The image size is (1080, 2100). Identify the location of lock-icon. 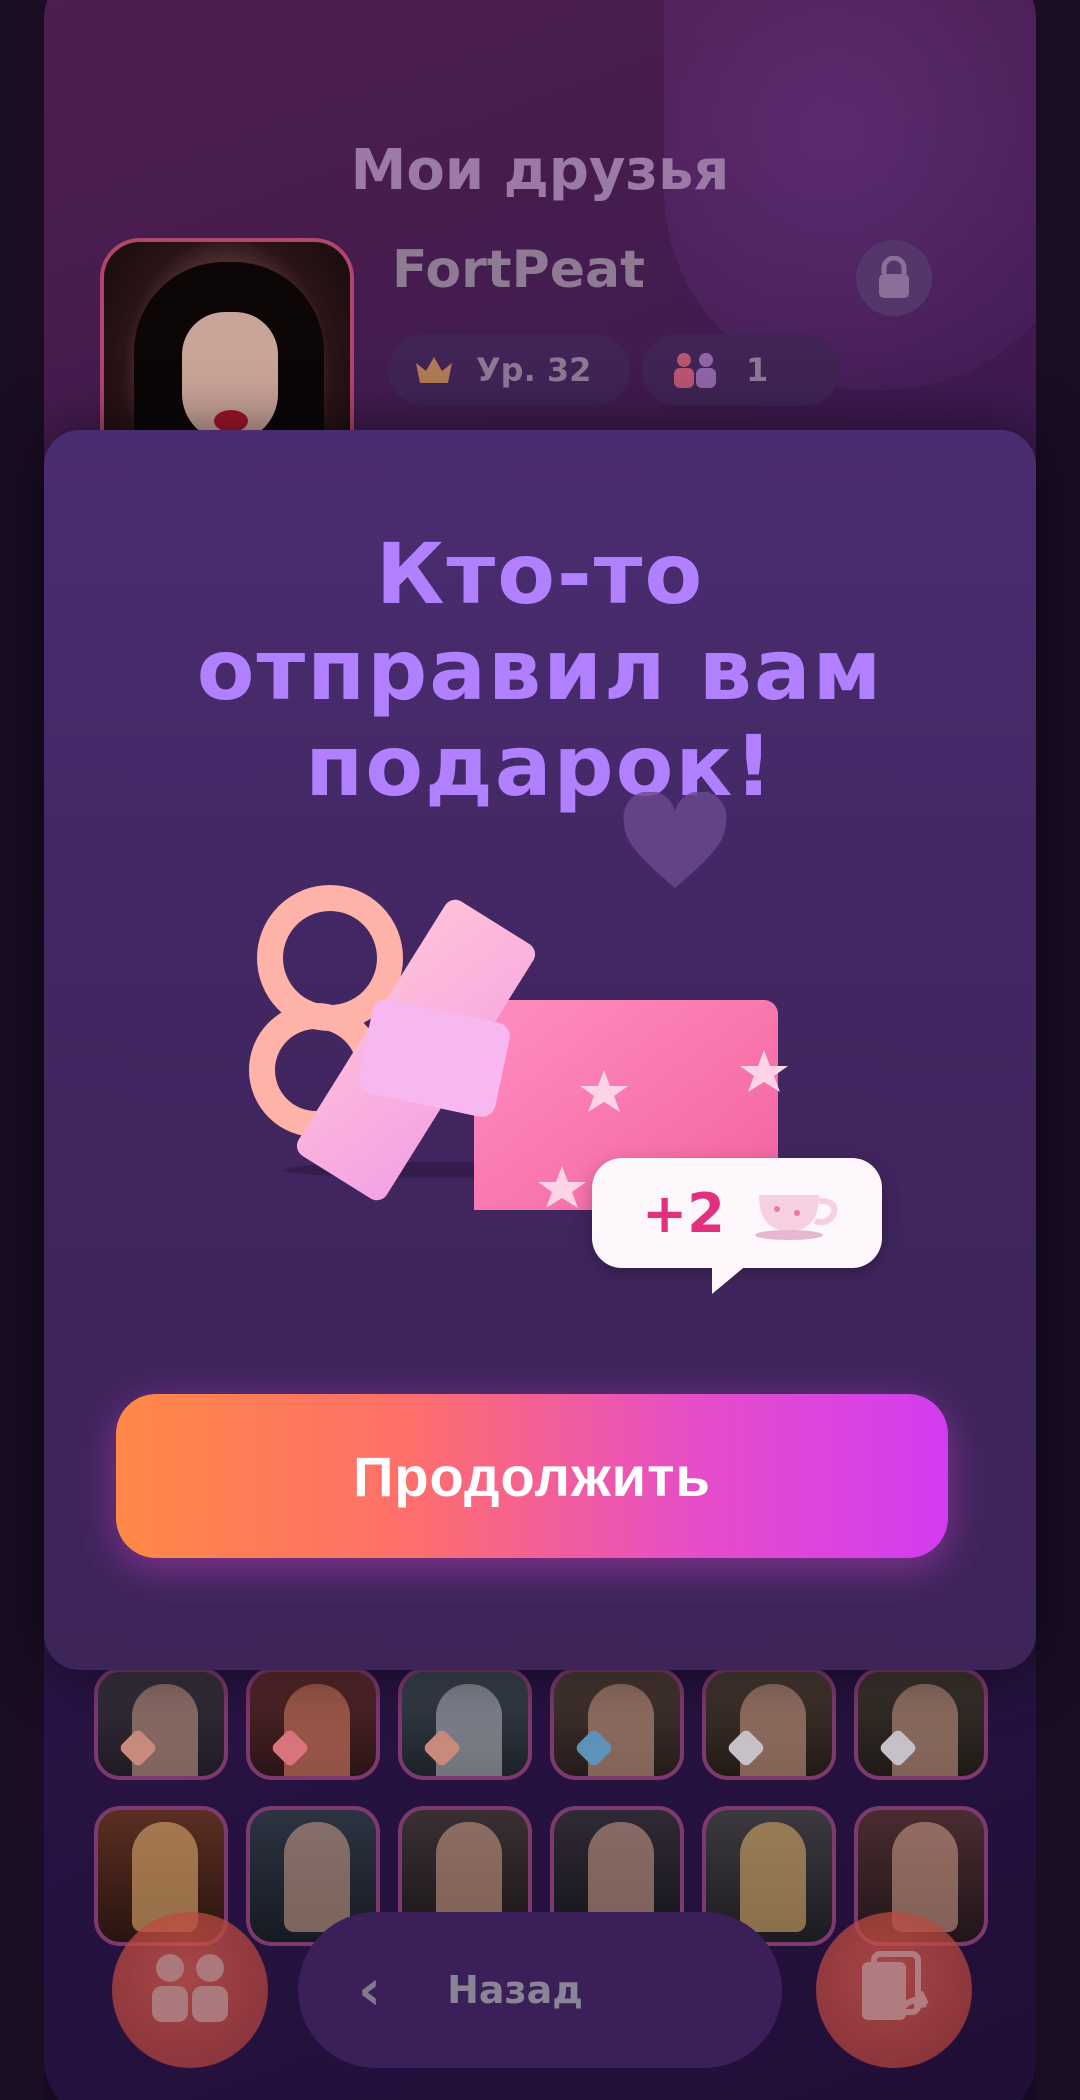
(894, 277).